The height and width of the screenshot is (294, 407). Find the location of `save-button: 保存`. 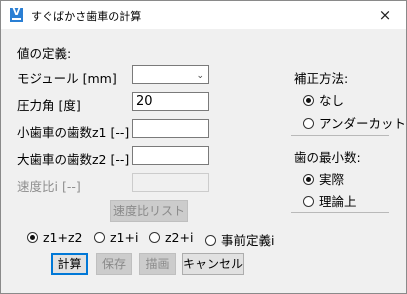

save-button: 保存 is located at coordinates (114, 264).